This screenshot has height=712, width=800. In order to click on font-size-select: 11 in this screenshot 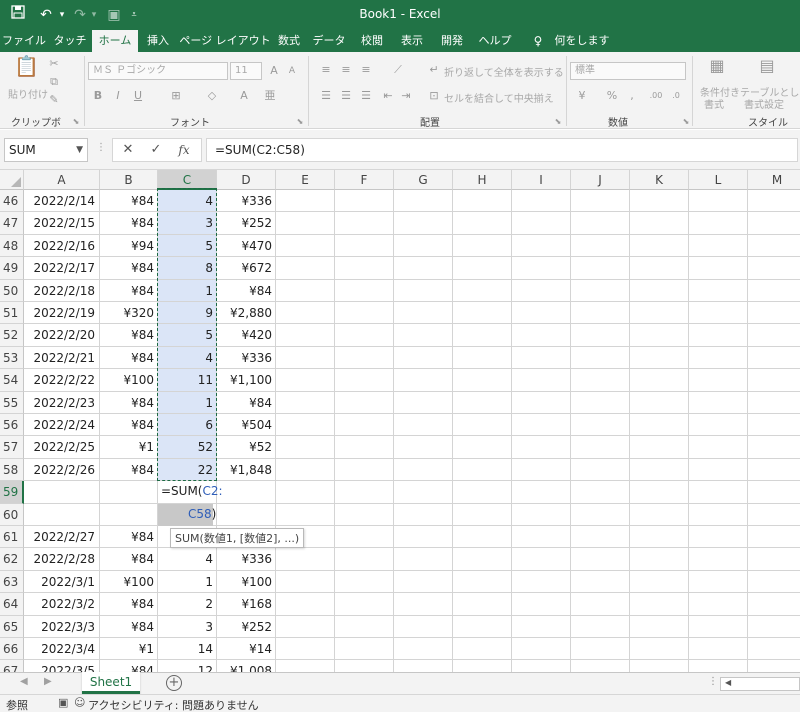, I will do `click(246, 71)`.